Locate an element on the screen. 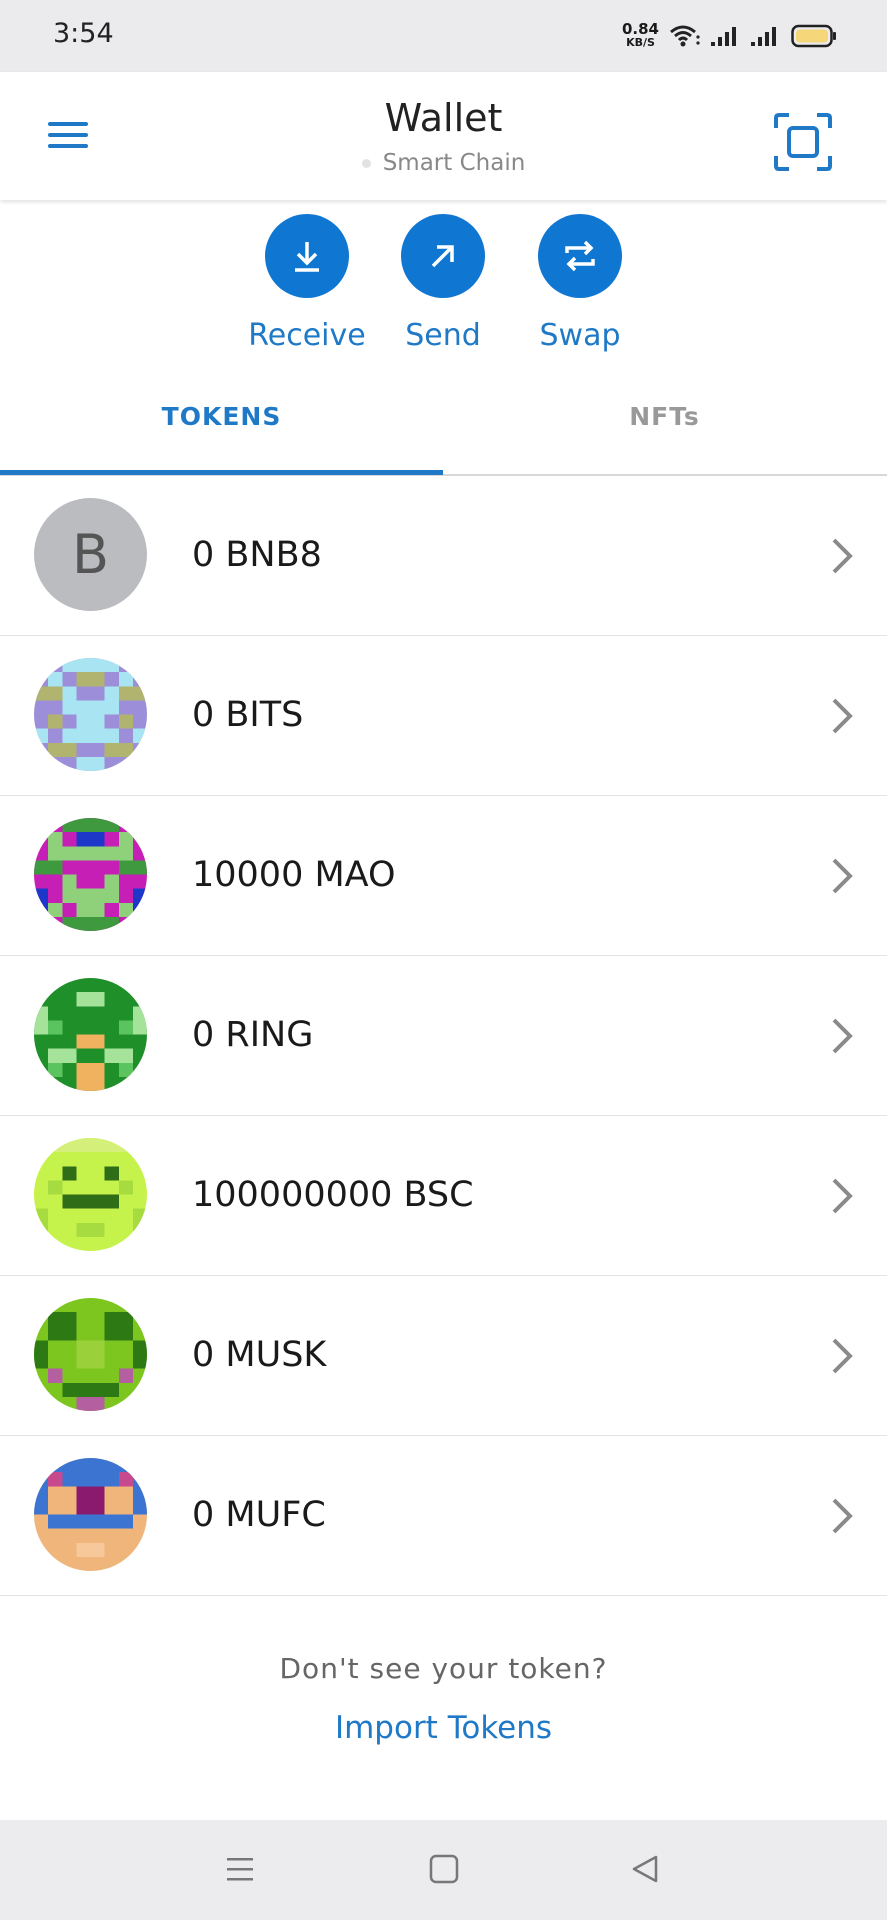 This screenshot has height=1920, width=887. import-tokens-link: Import Tokens is located at coordinates (443, 1728).